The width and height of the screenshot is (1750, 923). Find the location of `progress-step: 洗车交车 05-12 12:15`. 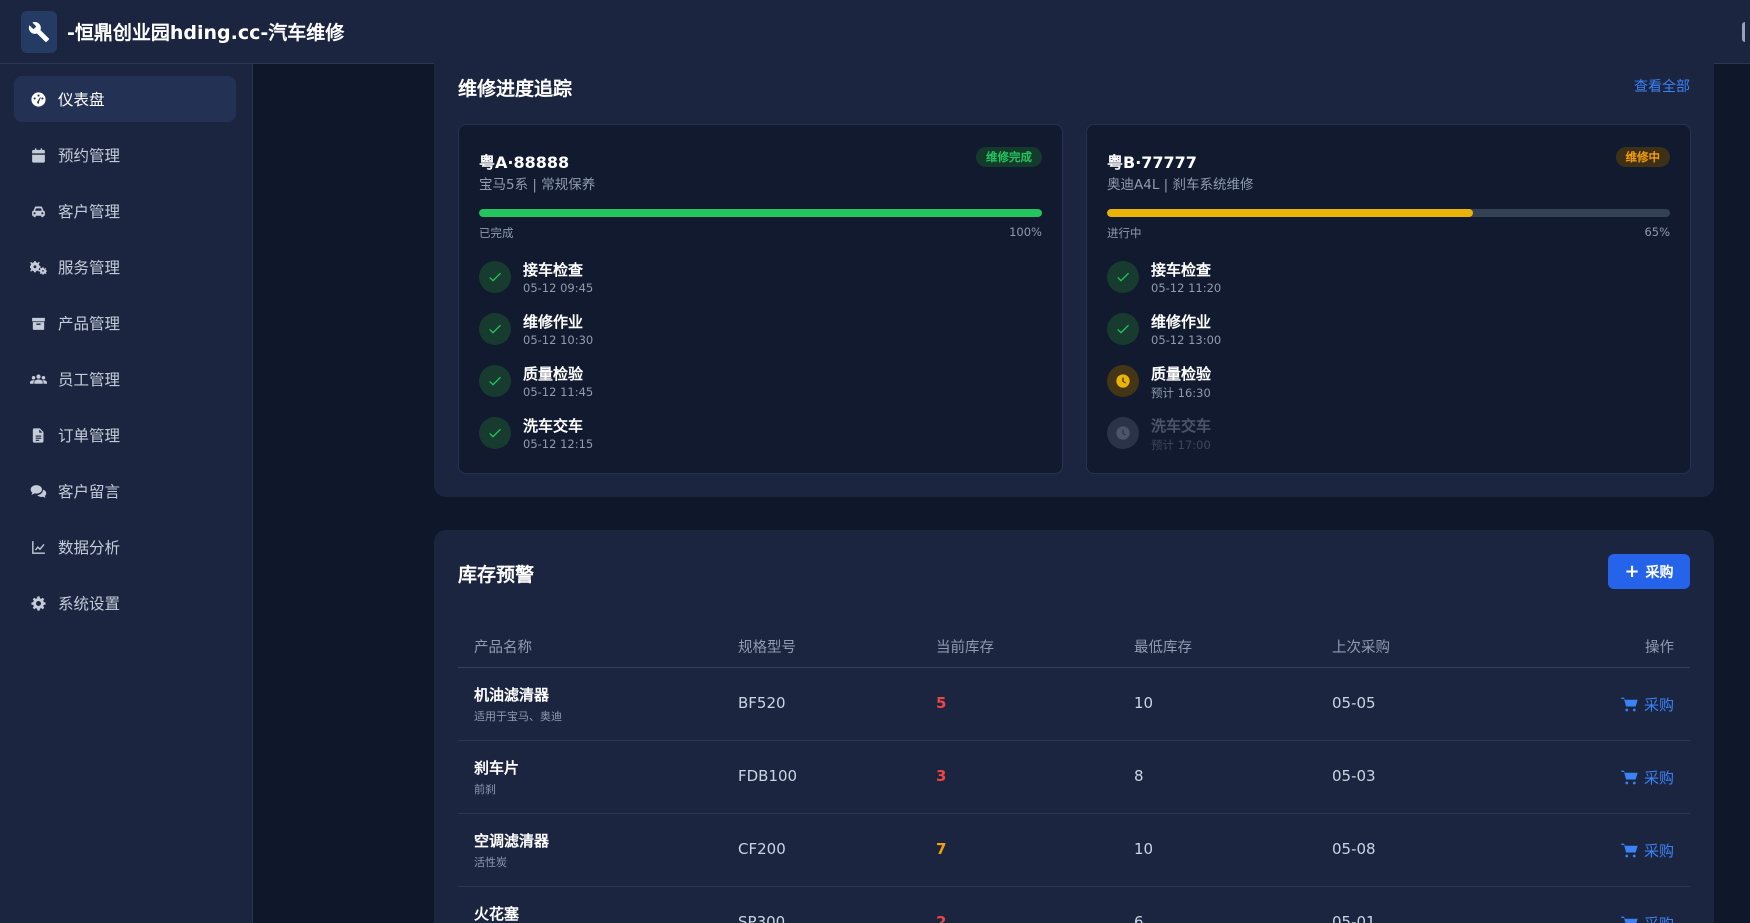

progress-step: 洗车交车 05-12 12:15 is located at coordinates (679, 435).